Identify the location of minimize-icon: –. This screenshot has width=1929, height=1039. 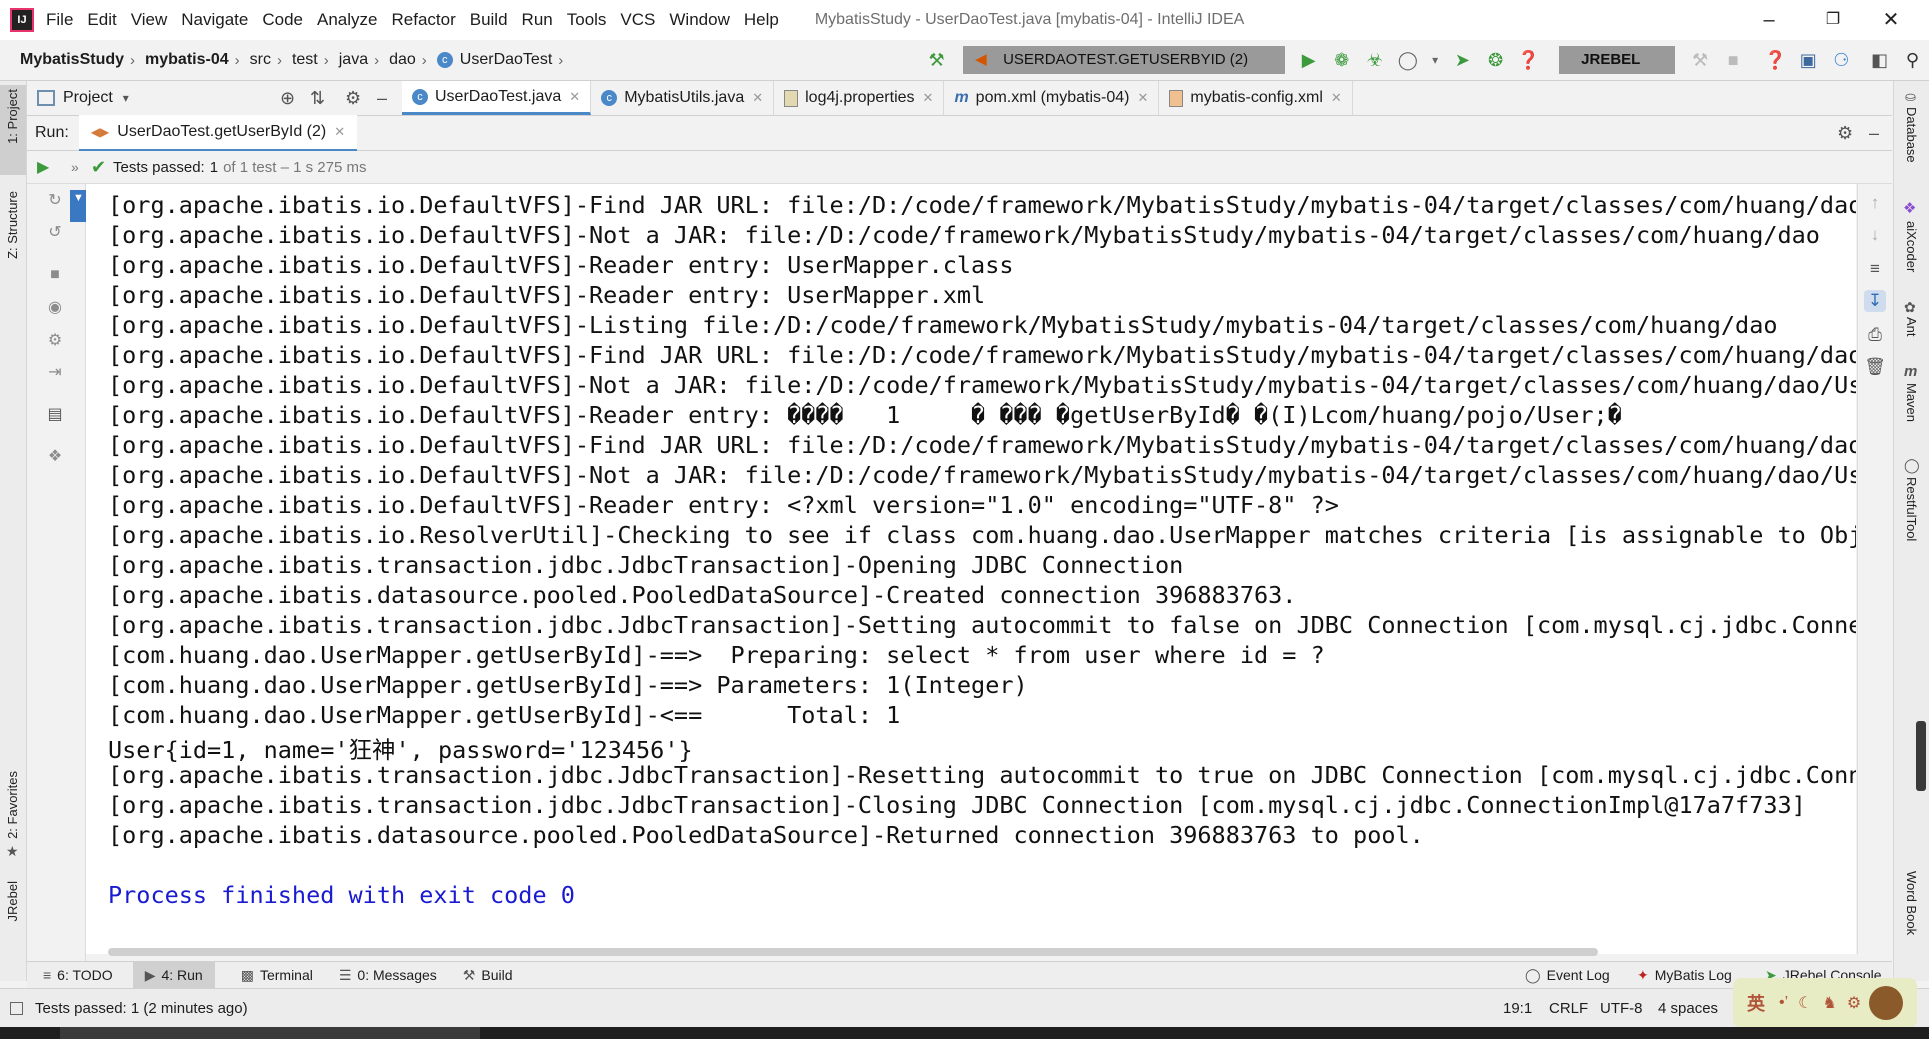
(1769, 20).